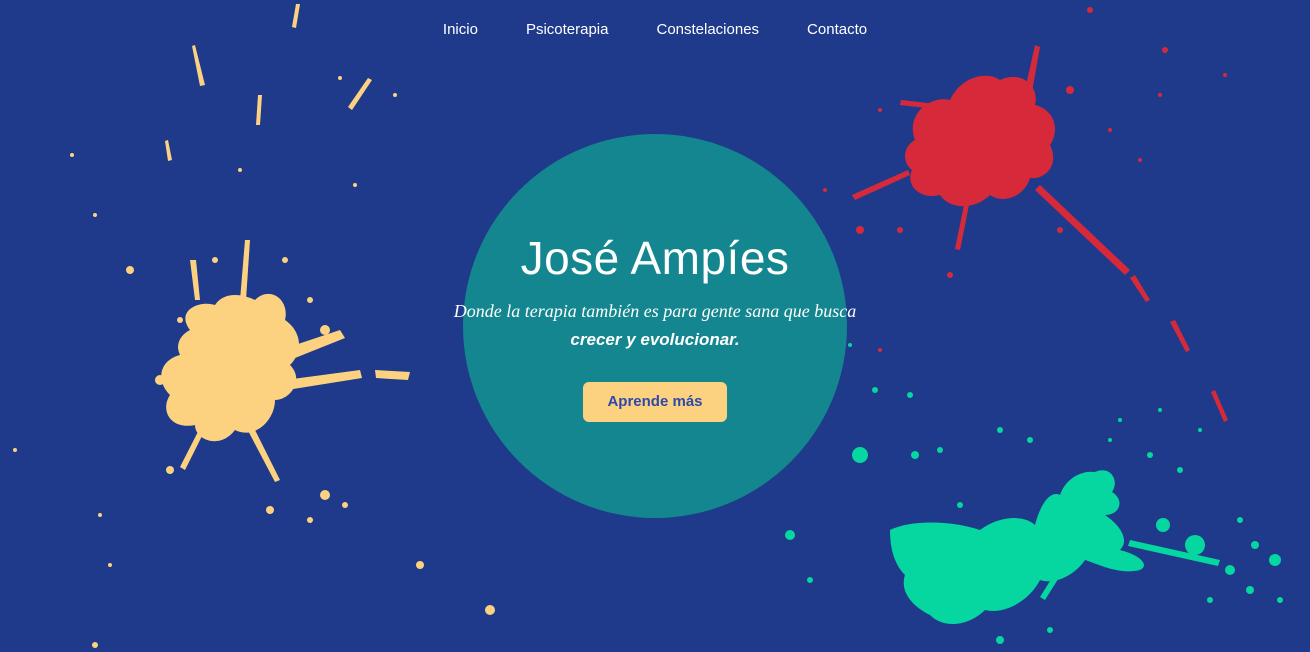 The width and height of the screenshot is (1310, 652). Describe the element at coordinates (655, 402) in the screenshot. I see `learn-more-button: Aprende más` at that location.